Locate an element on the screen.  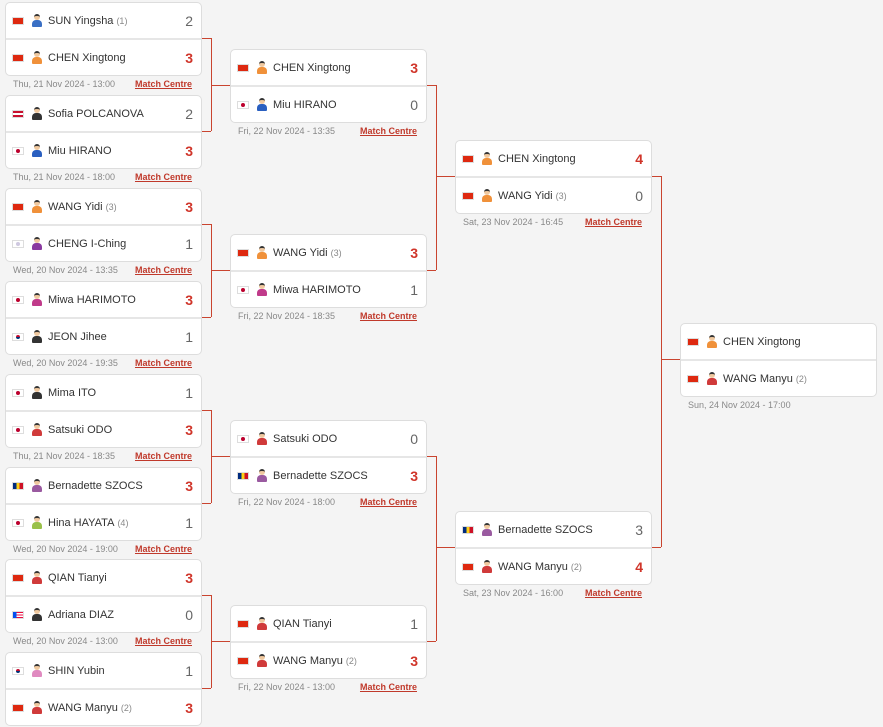
player-row: CHENG I-Ching 1 is located at coordinates (103, 242).